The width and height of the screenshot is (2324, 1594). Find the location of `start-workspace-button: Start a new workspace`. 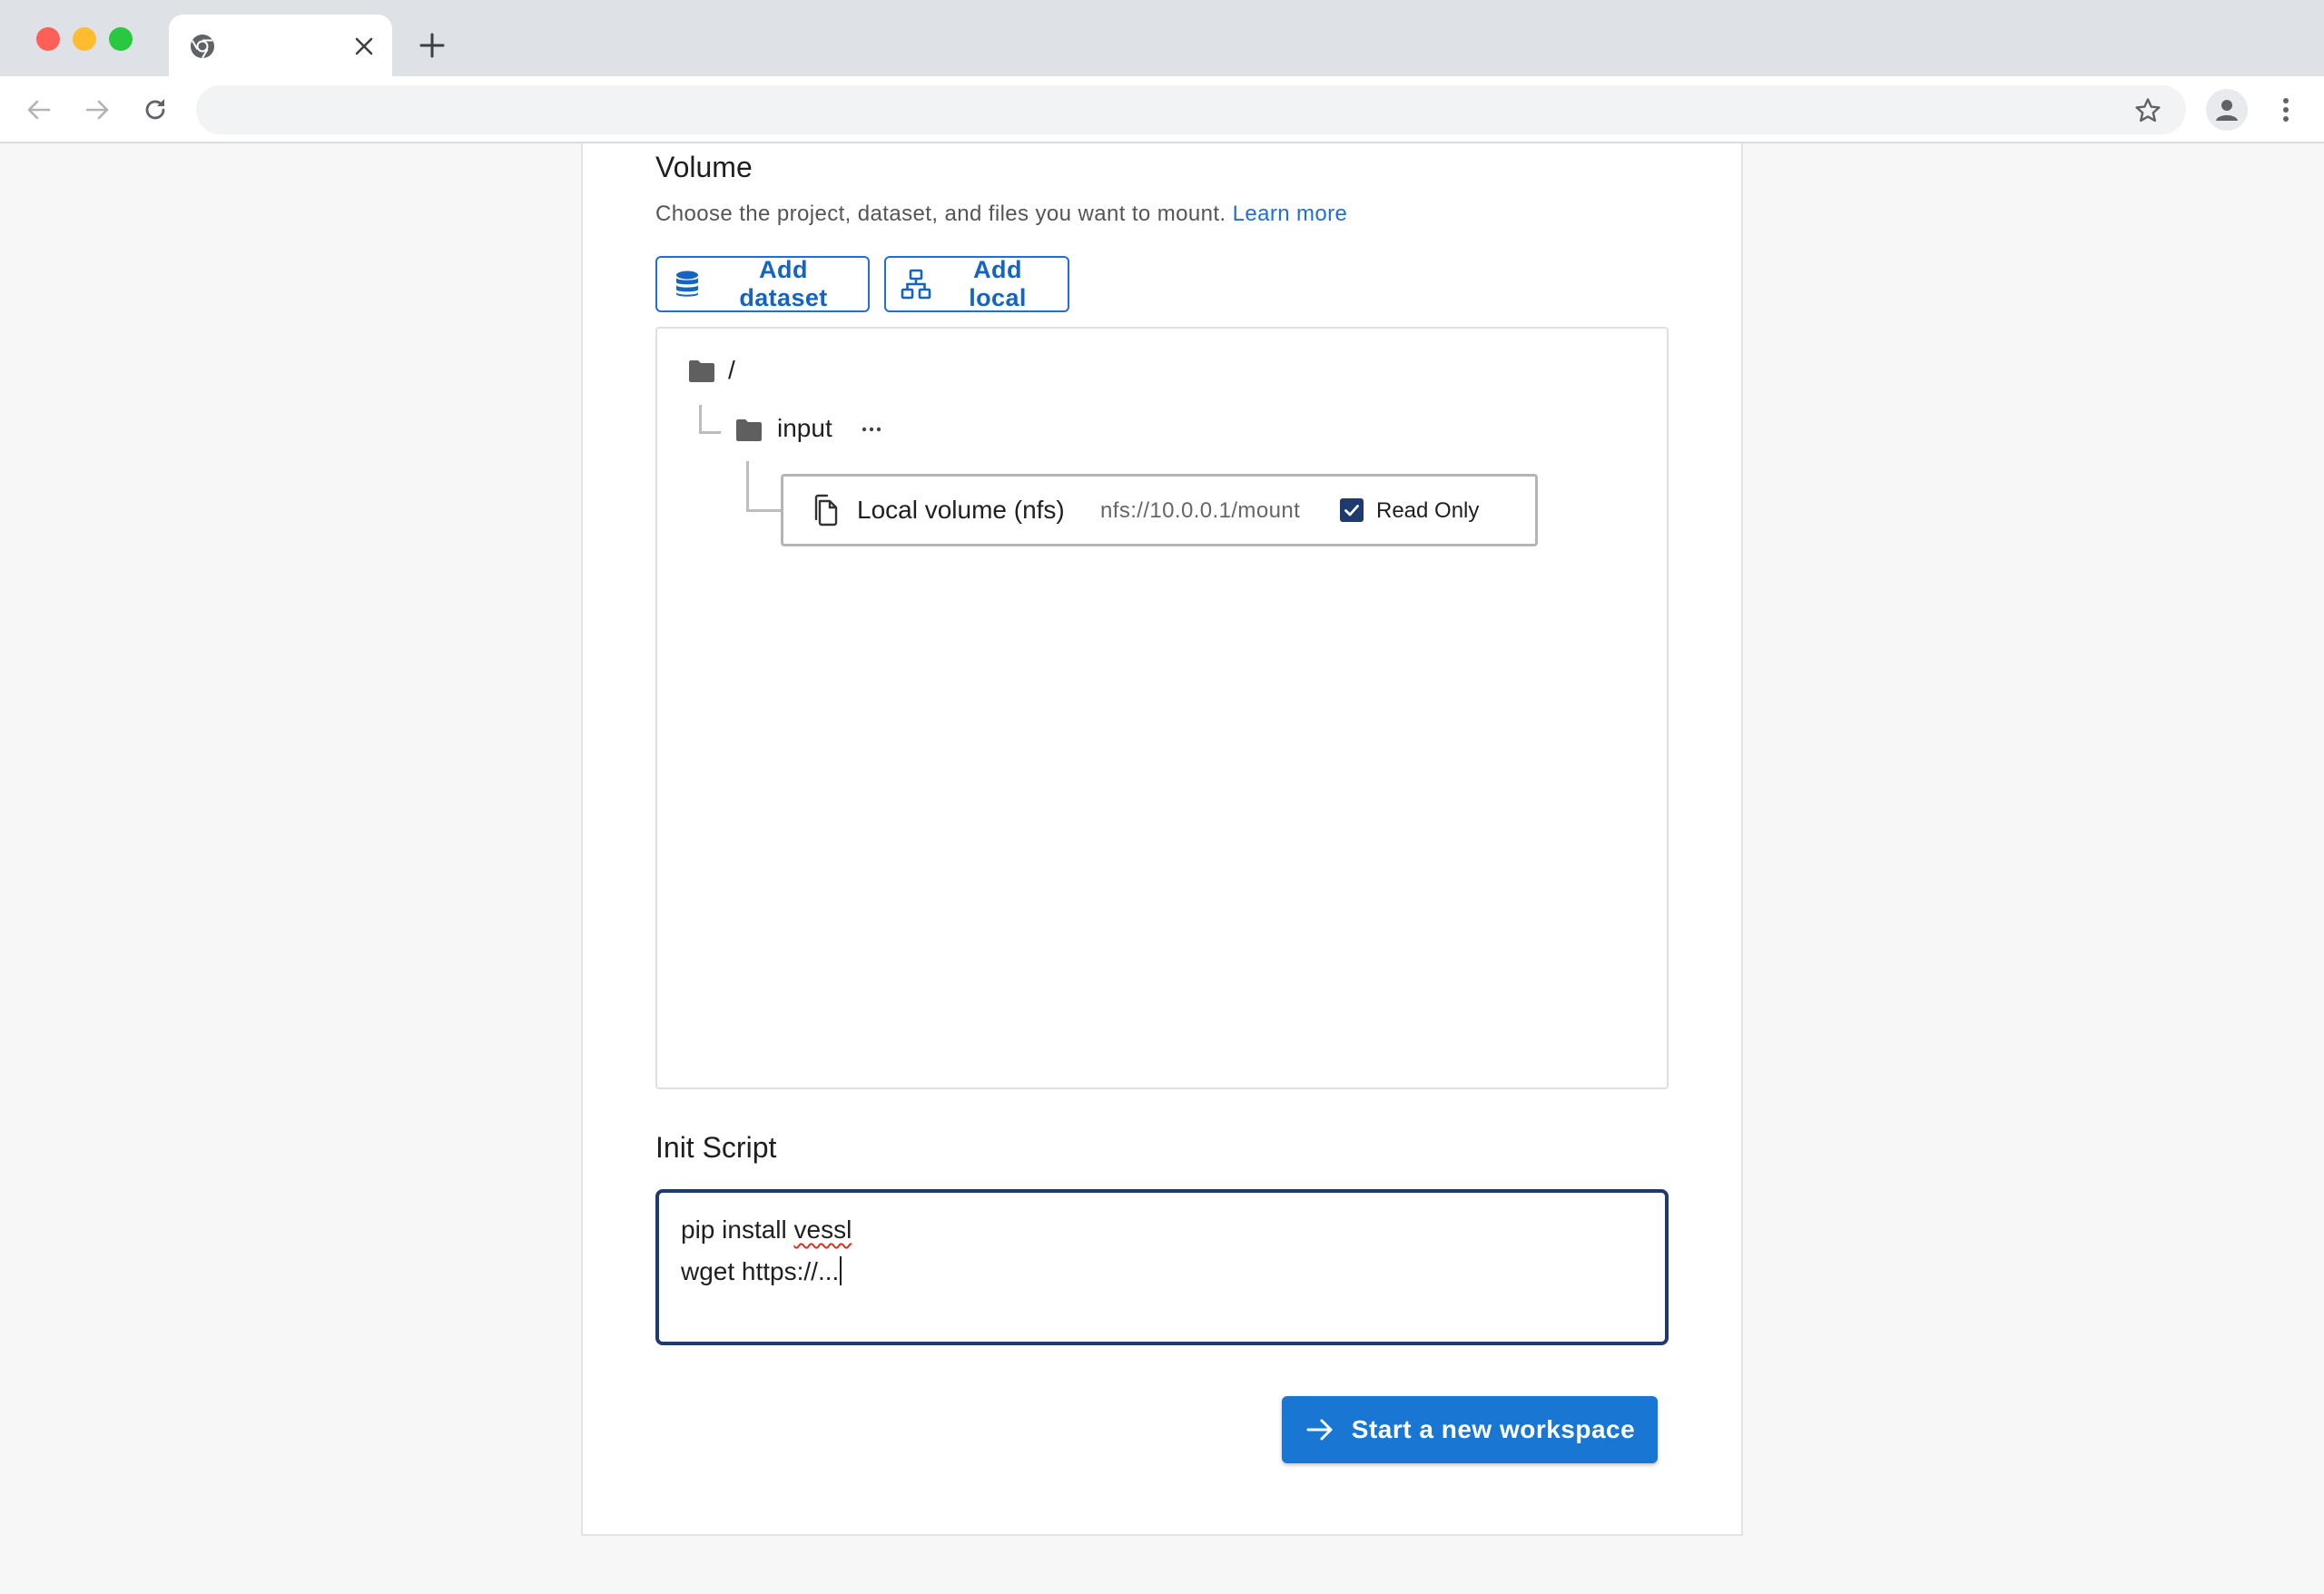

start-workspace-button: Start a new workspace is located at coordinates (1470, 1430).